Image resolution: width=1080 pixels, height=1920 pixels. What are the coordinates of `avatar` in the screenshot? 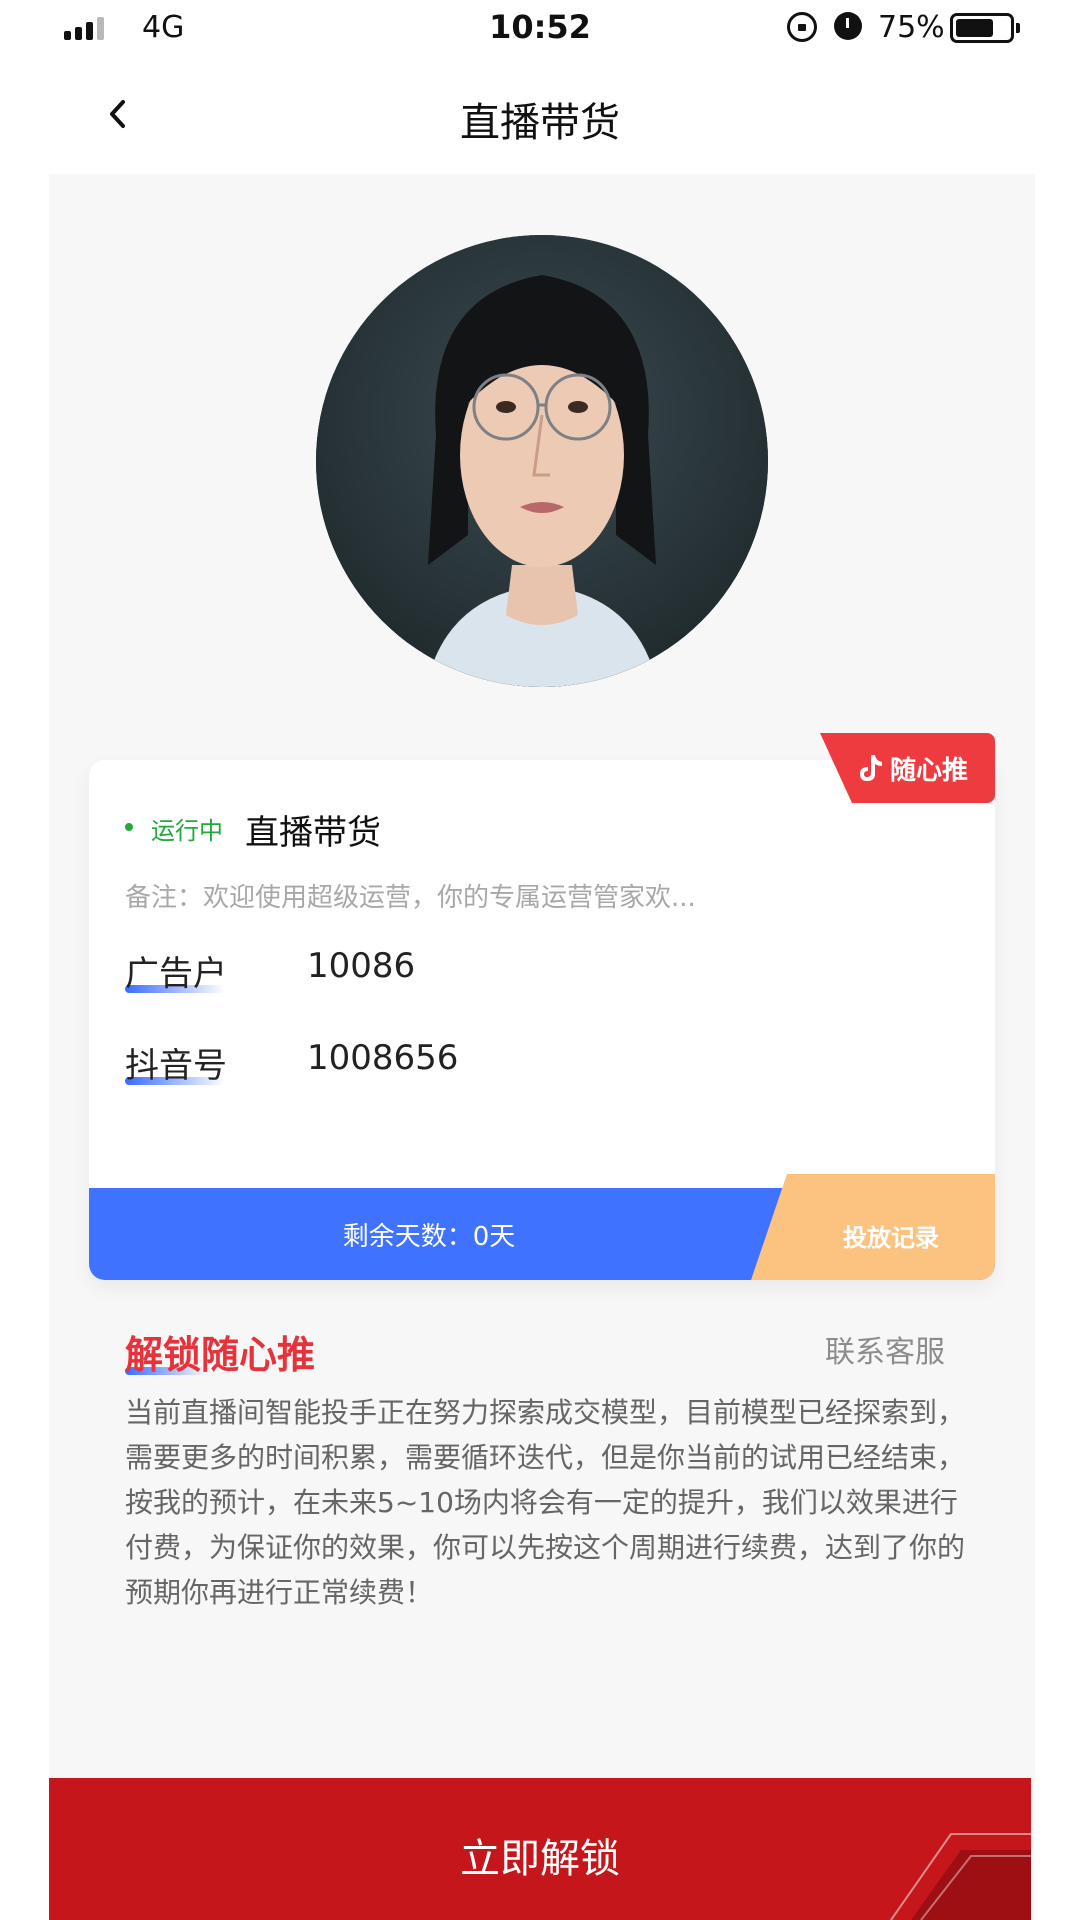 It's located at (542, 461).